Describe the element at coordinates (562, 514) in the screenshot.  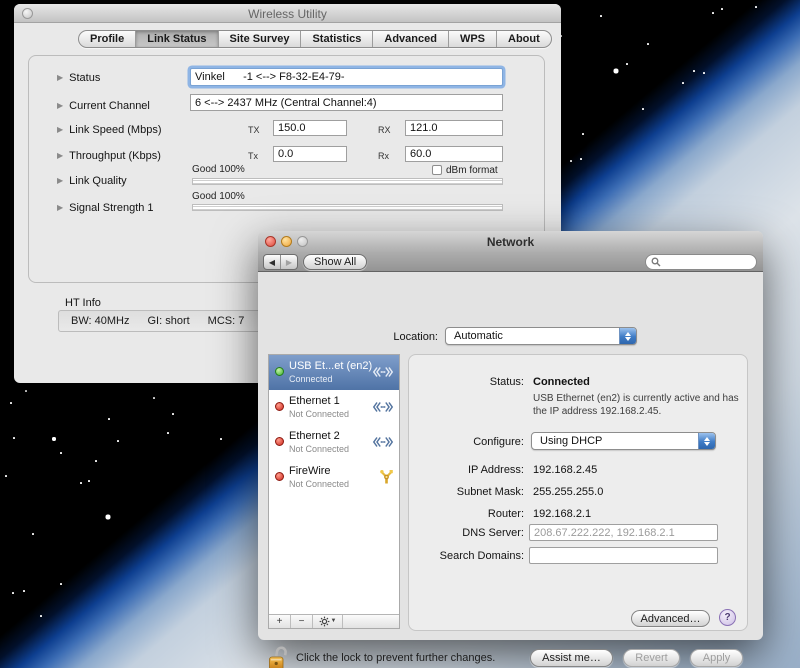
I see `router-value: 192.168.2.1` at that location.